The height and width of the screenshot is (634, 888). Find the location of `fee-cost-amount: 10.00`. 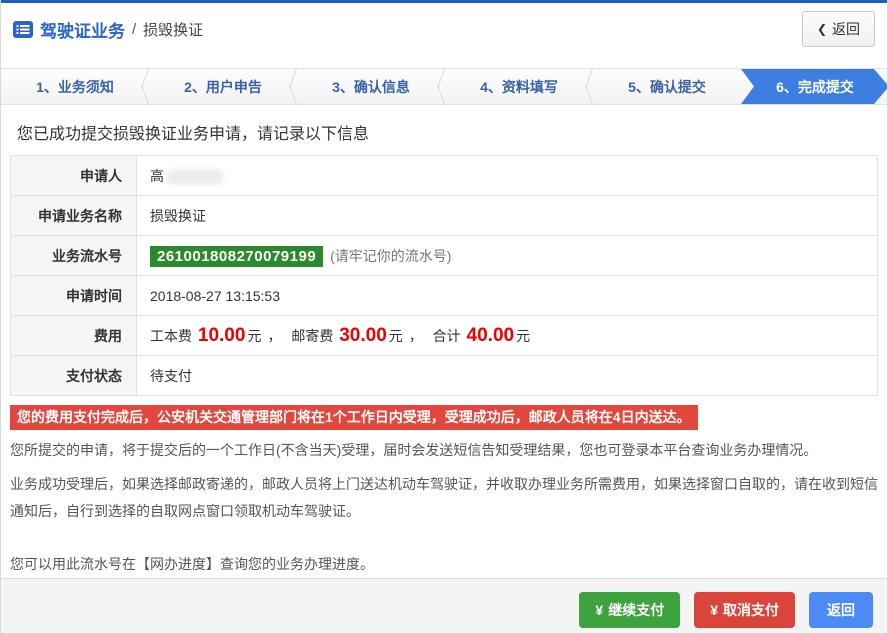

fee-cost-amount: 10.00 is located at coordinates (221, 335).